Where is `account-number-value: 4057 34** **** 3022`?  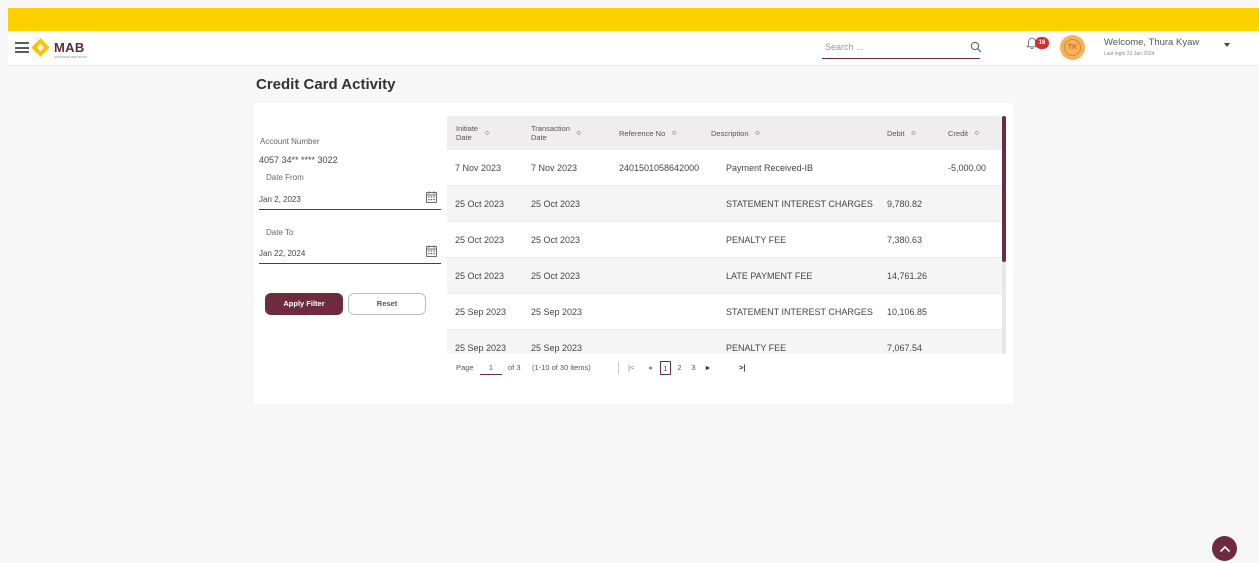 account-number-value: 4057 34** **** 3022 is located at coordinates (298, 160).